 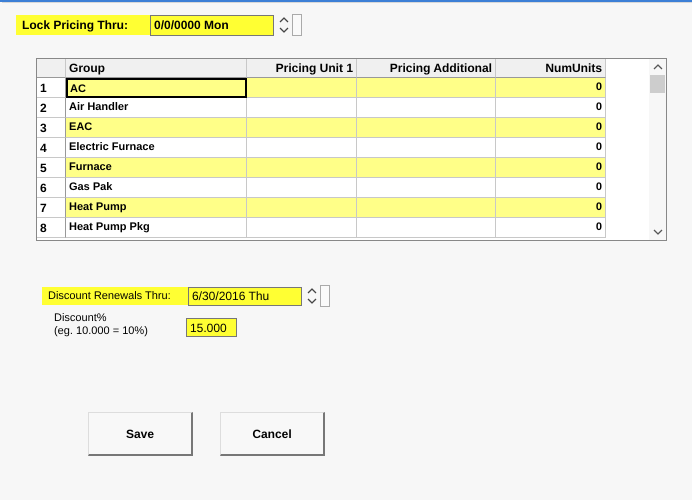 I want to click on table-cell: AC, so click(x=156, y=88).